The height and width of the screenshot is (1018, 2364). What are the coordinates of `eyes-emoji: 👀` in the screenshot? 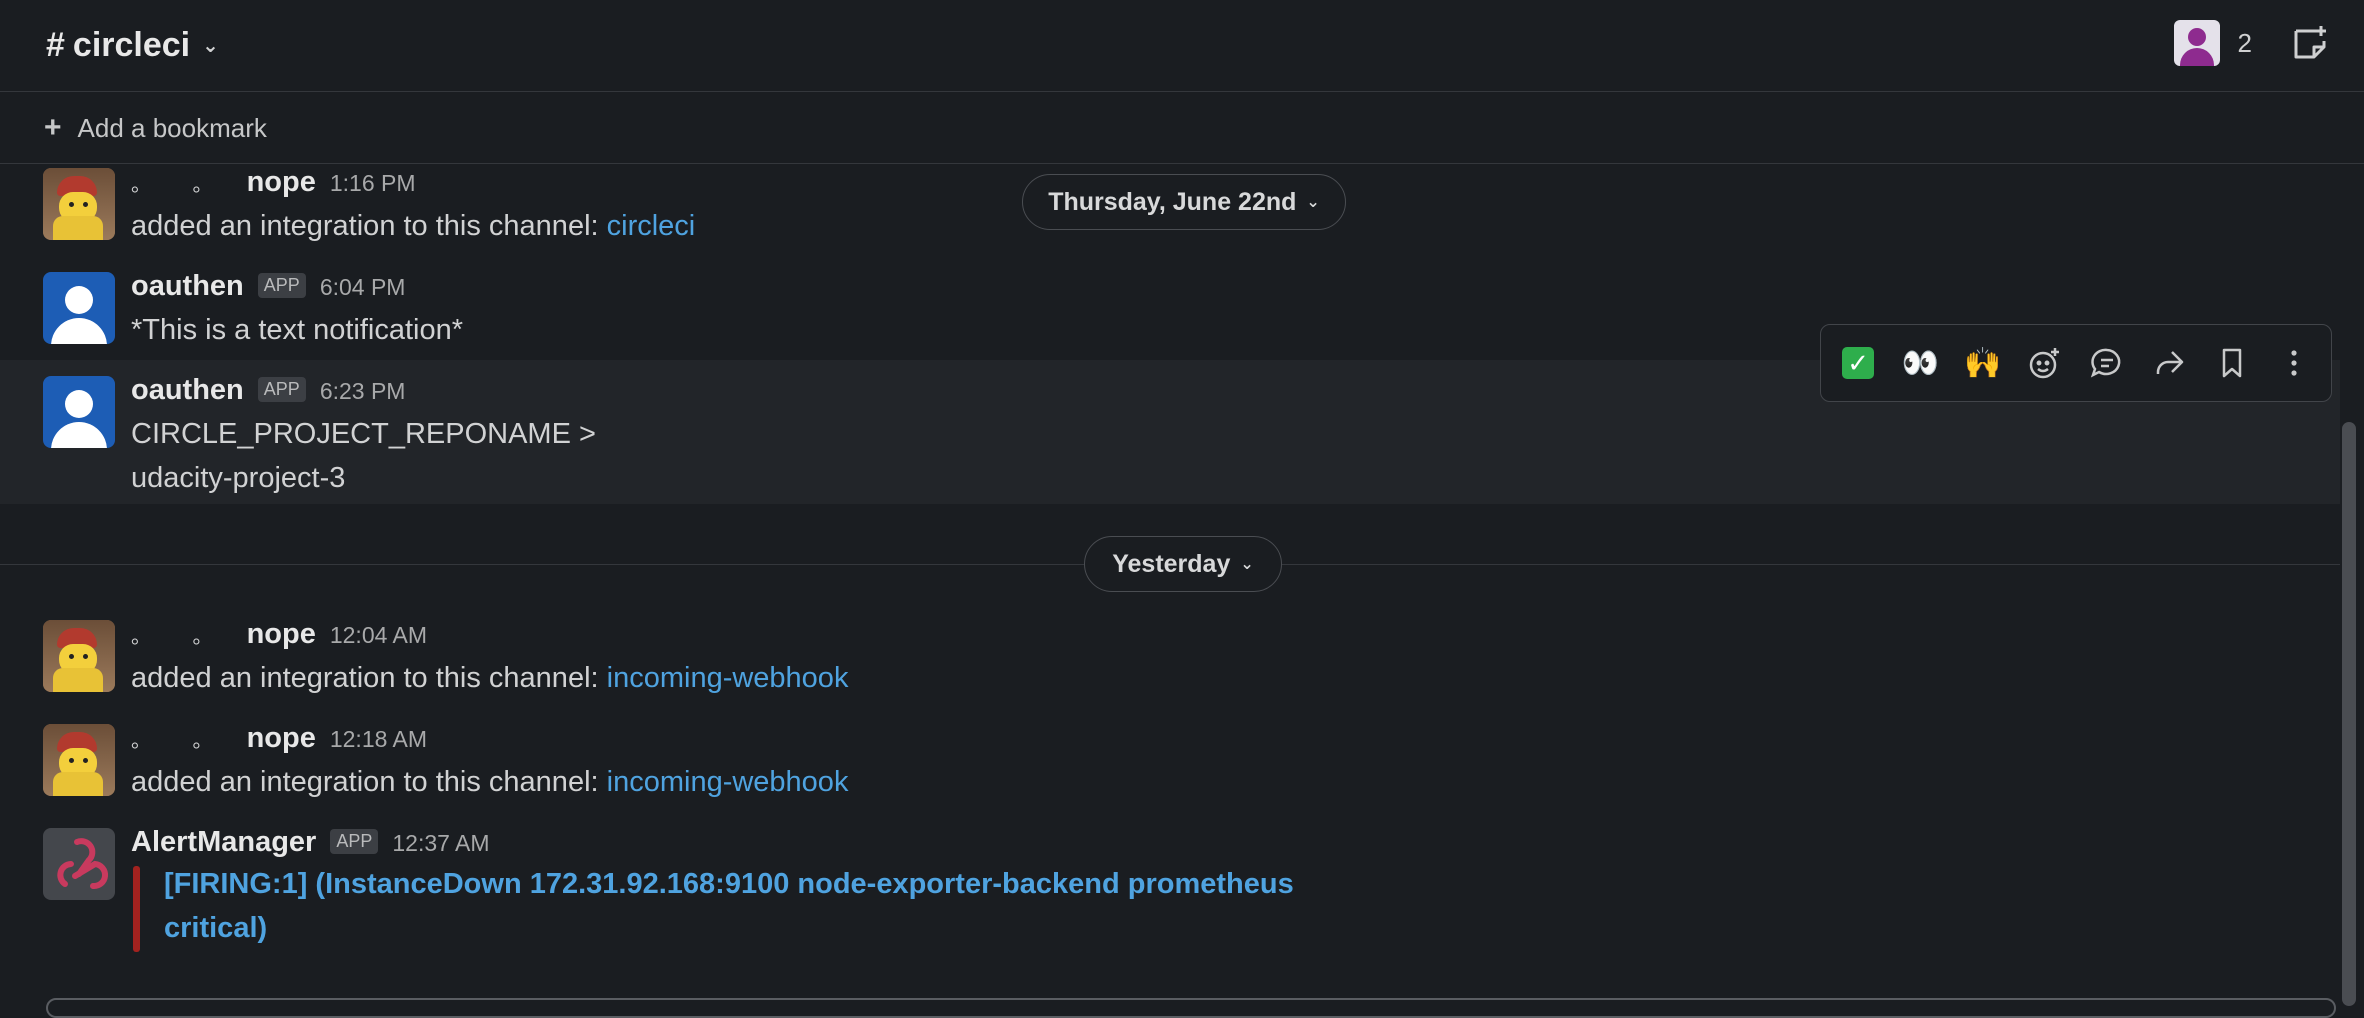 It's located at (1920, 363).